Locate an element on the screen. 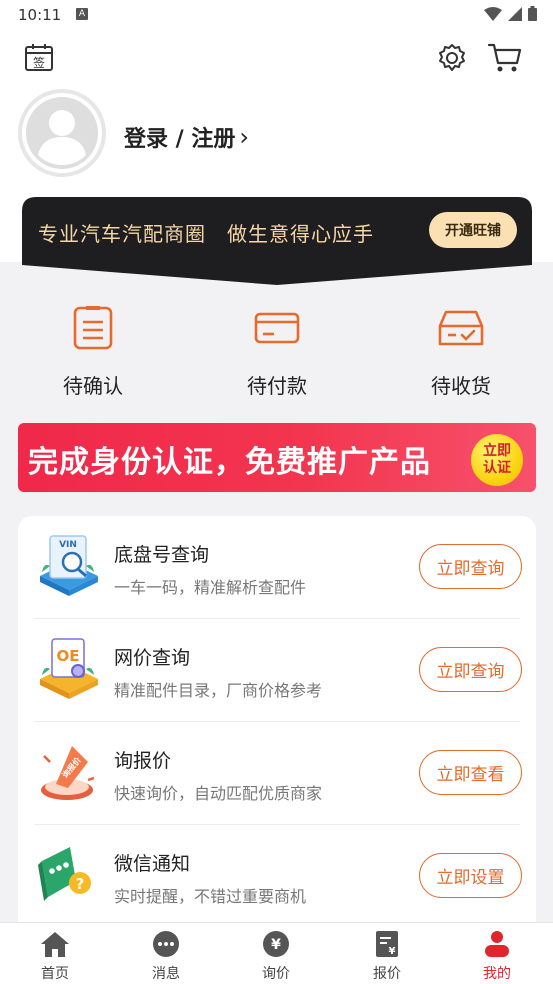  set-now-button: 立即设置 is located at coordinates (470, 875).